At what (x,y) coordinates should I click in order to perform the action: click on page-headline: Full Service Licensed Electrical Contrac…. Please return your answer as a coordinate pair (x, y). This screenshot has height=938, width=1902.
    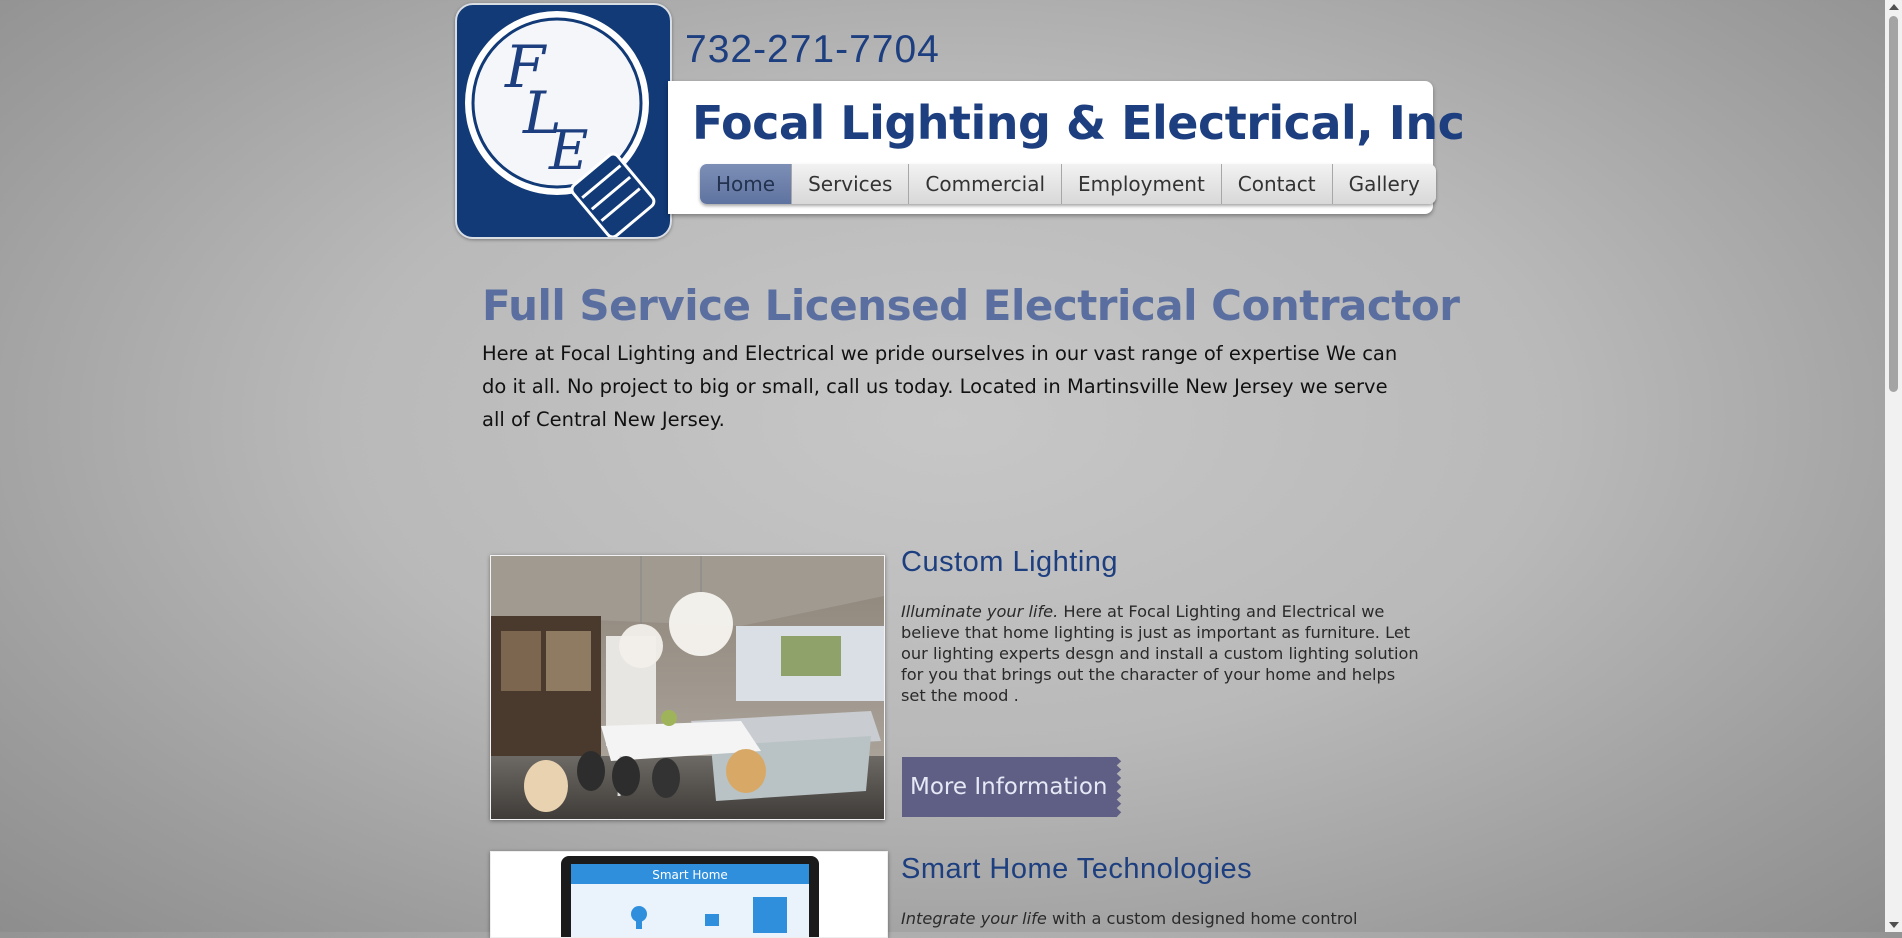
    Looking at the image, I should click on (971, 305).